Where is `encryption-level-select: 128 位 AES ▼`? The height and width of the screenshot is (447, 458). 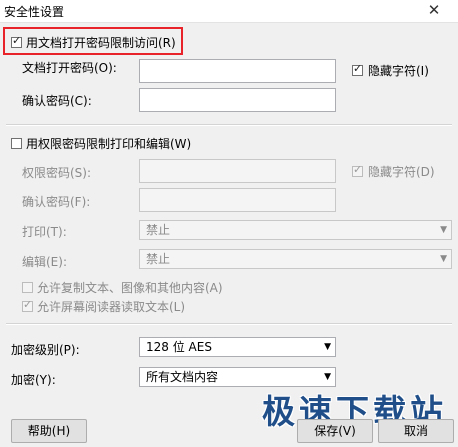
encryption-level-select: 128 位 AES ▼ is located at coordinates (237, 347).